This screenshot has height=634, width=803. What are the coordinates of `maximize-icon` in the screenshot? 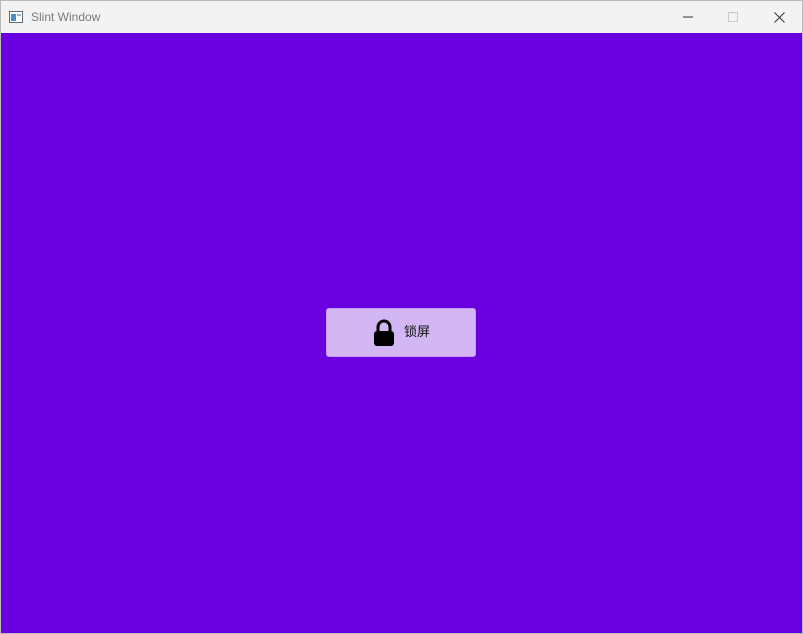 It's located at (733, 17).